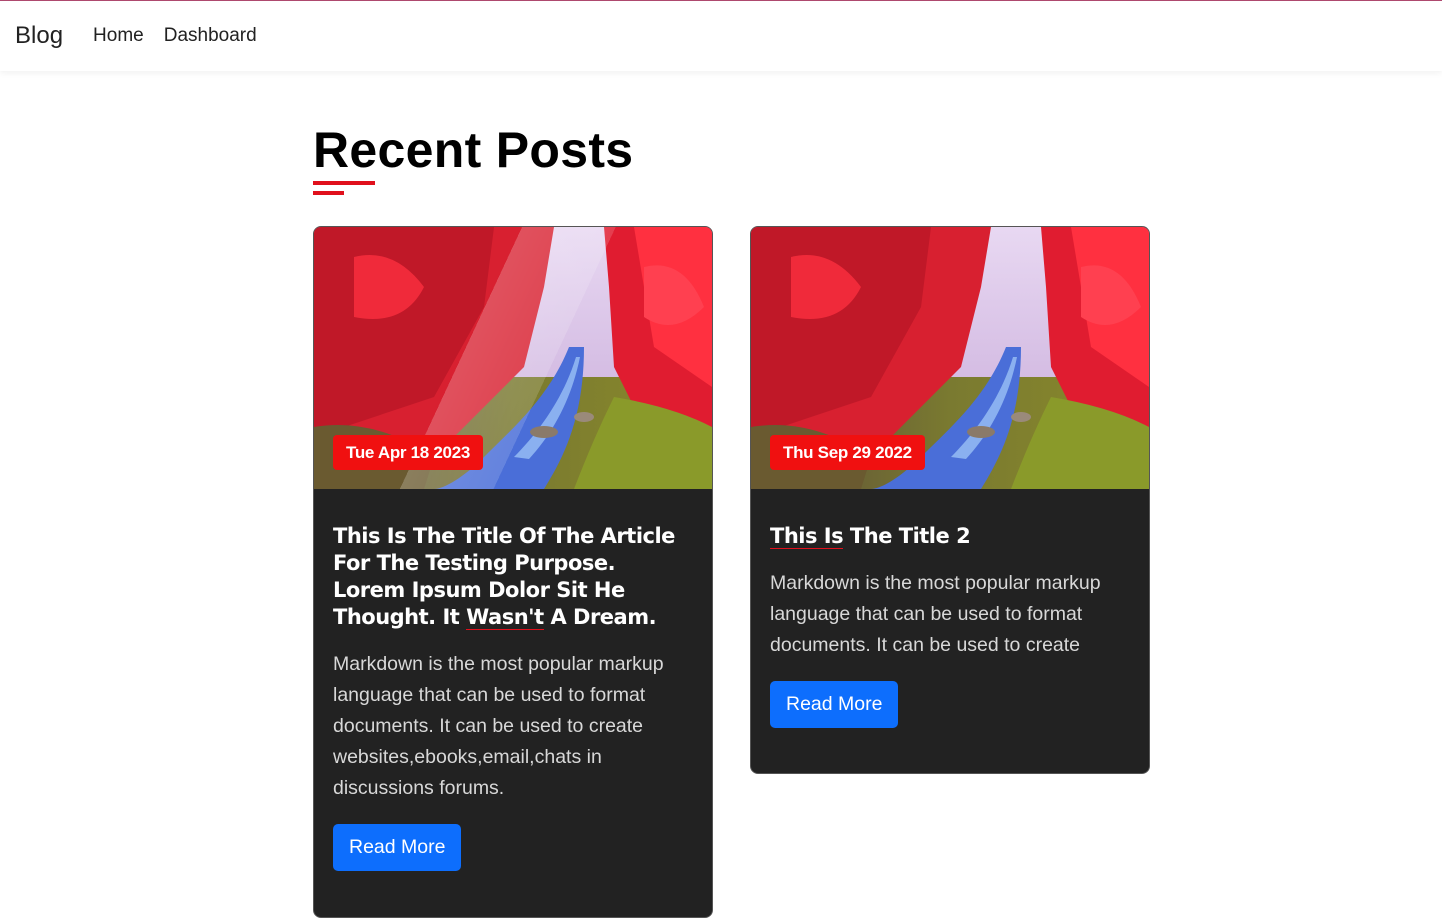 This screenshot has width=1442, height=921. Describe the element at coordinates (210, 36) in the screenshot. I see `nav-dashboard-link: Dashboard` at that location.